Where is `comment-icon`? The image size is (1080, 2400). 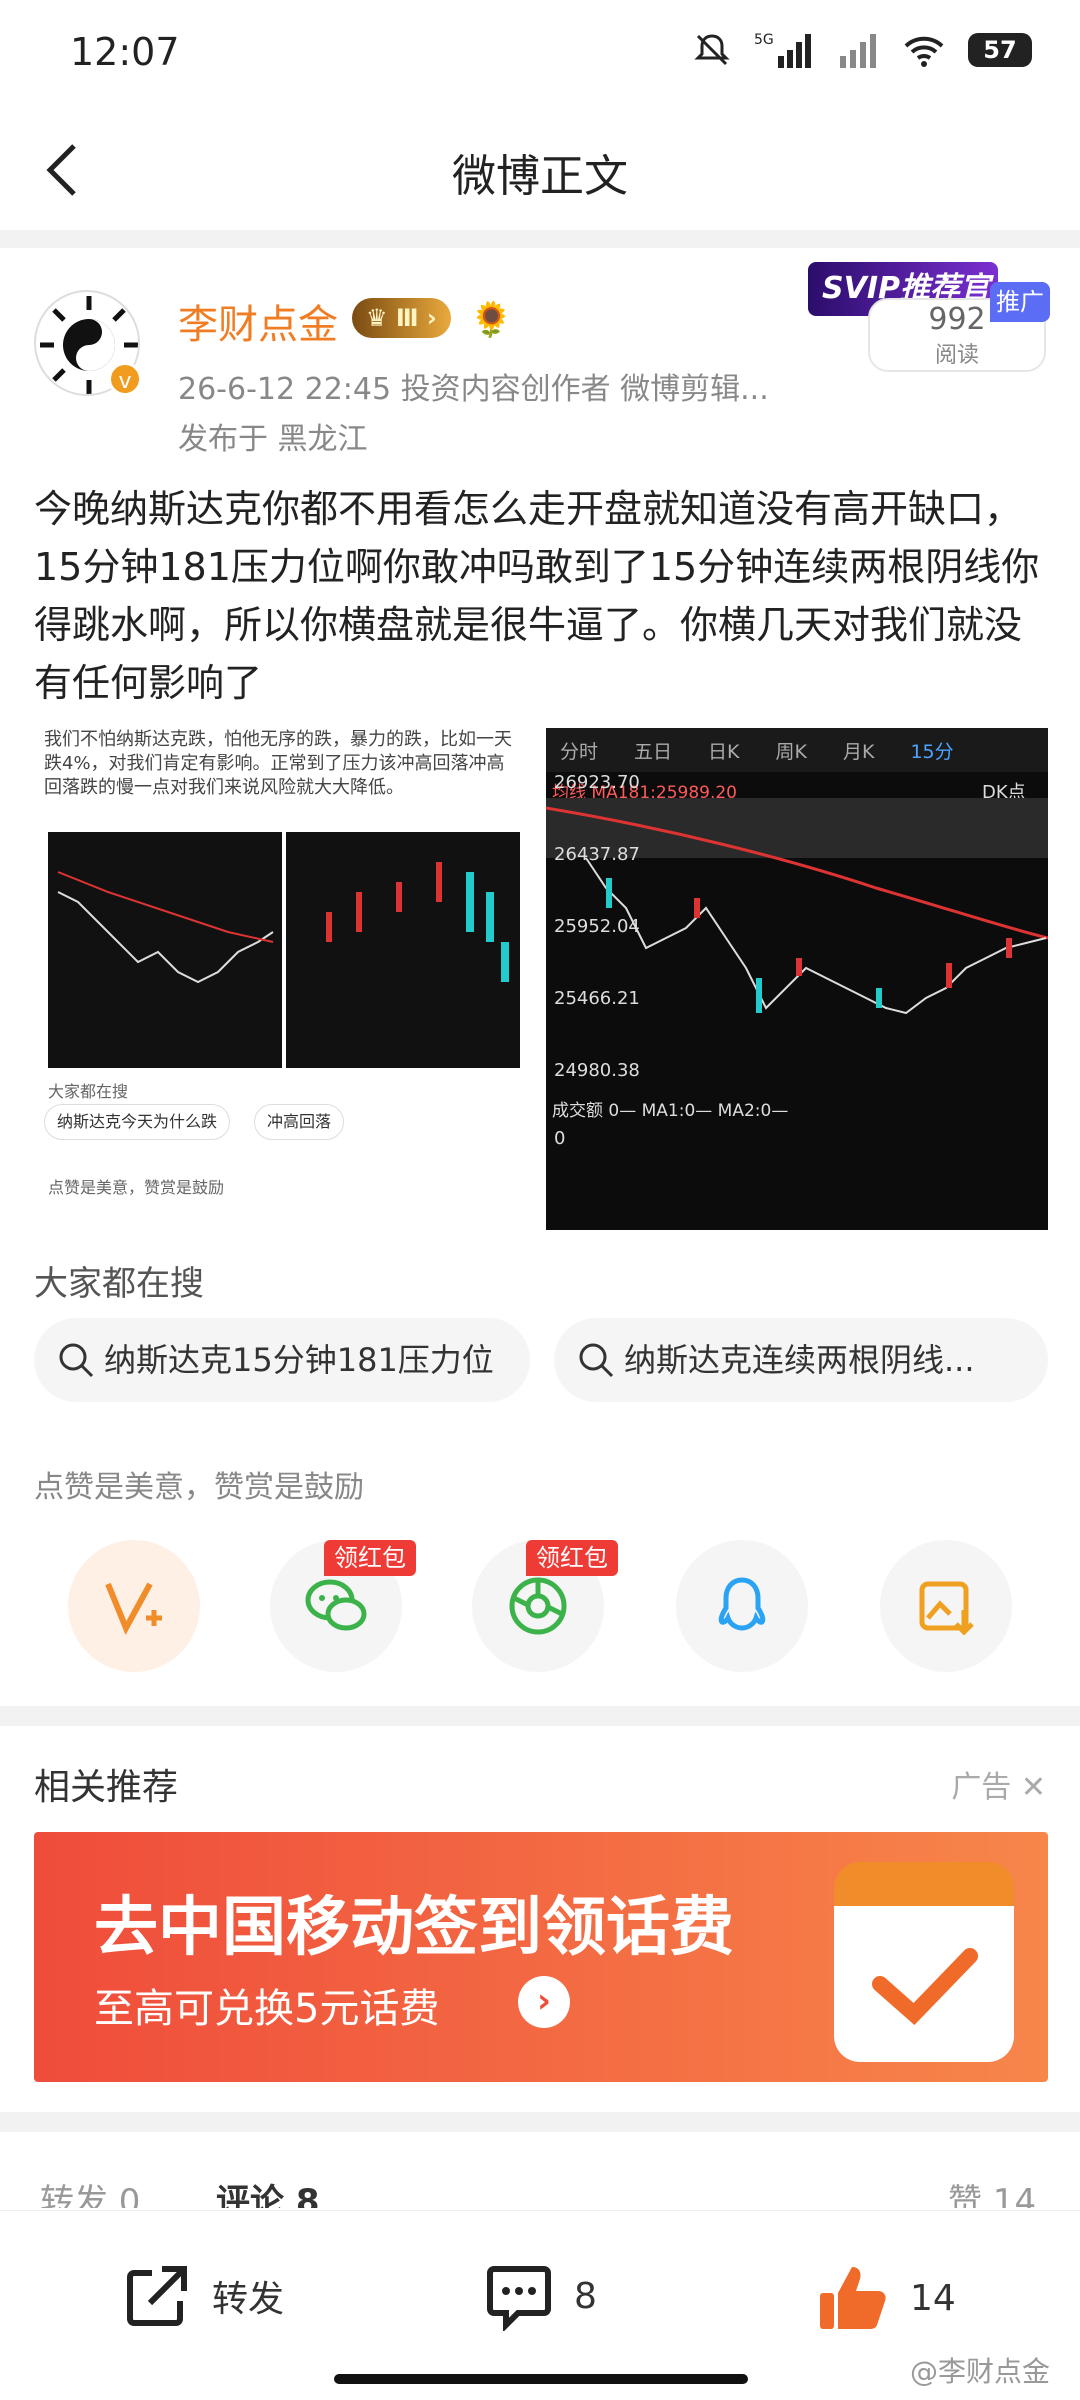 comment-icon is located at coordinates (519, 2298).